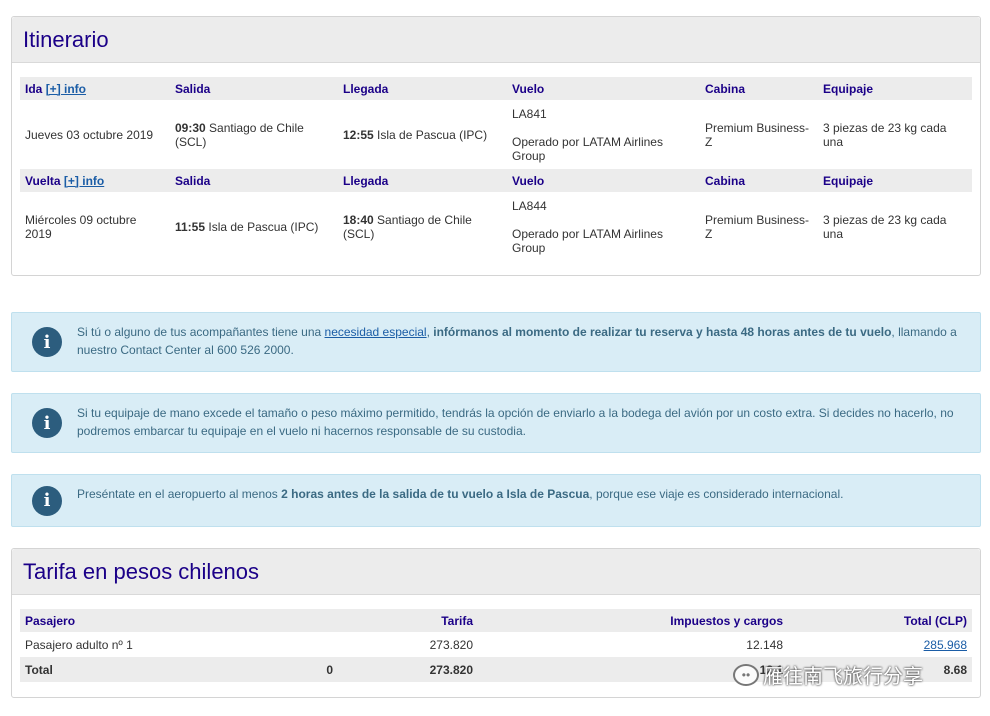  Describe the element at coordinates (254, 669) in the screenshot. I see `total-count: 0` at that location.